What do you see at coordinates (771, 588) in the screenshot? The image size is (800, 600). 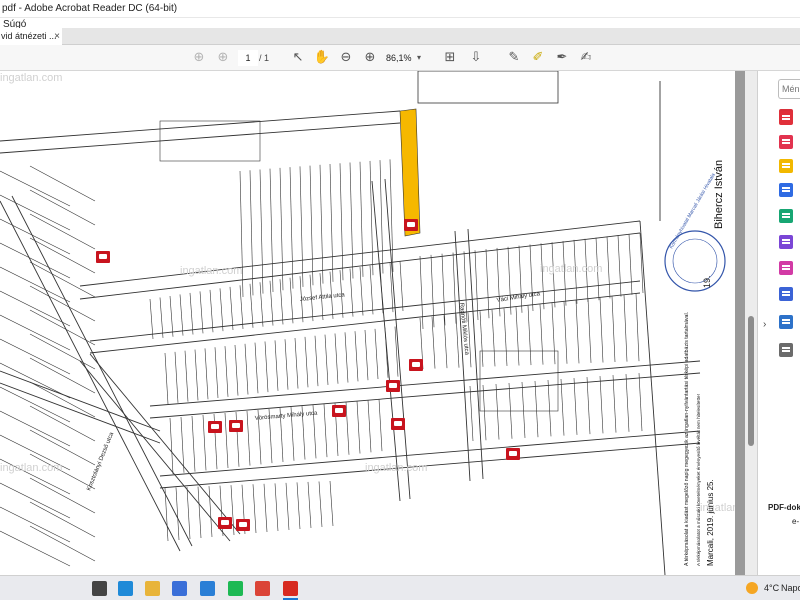 I see `weather-temperature: 4°C` at bounding box center [771, 588].